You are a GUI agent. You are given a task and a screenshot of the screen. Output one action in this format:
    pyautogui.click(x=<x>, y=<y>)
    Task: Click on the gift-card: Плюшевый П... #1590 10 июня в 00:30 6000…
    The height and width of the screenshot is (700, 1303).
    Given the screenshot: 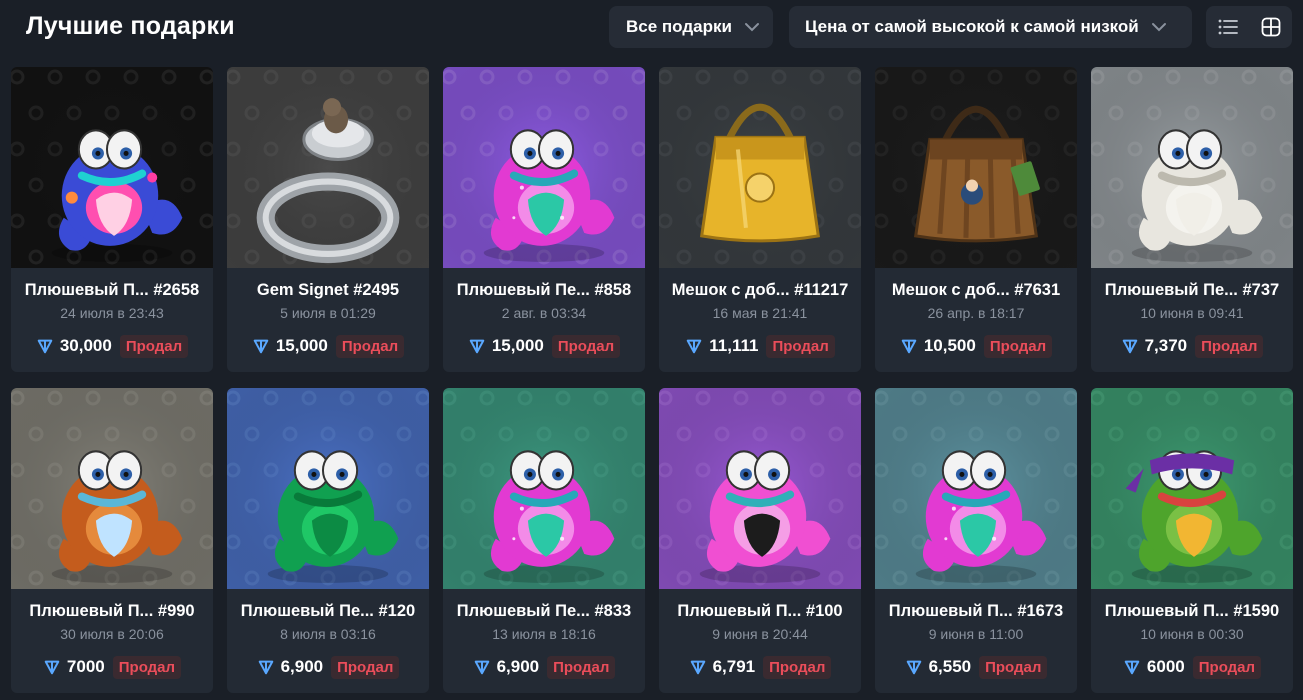 What is the action you would take?
    pyautogui.click(x=1192, y=540)
    